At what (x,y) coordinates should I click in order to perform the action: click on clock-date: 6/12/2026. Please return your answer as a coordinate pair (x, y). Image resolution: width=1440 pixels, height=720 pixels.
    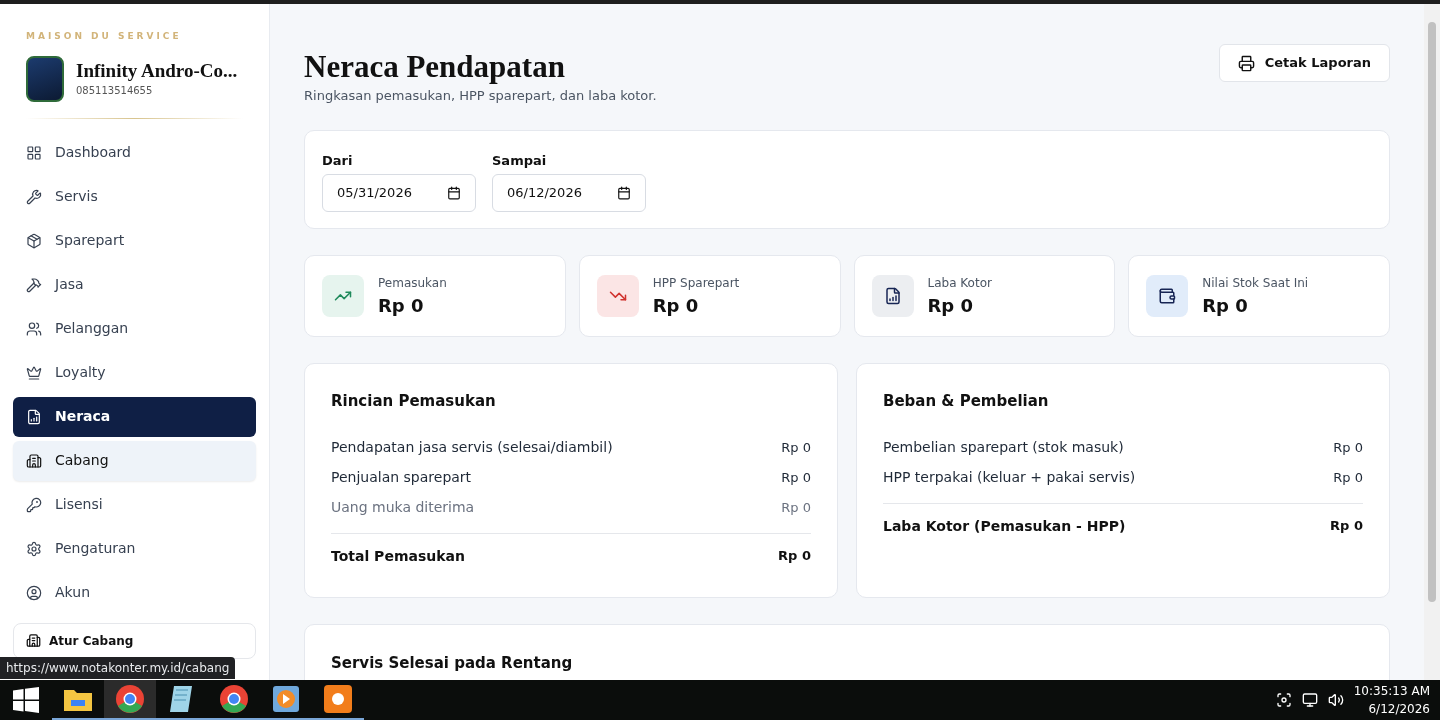
    Looking at the image, I should click on (1399, 709).